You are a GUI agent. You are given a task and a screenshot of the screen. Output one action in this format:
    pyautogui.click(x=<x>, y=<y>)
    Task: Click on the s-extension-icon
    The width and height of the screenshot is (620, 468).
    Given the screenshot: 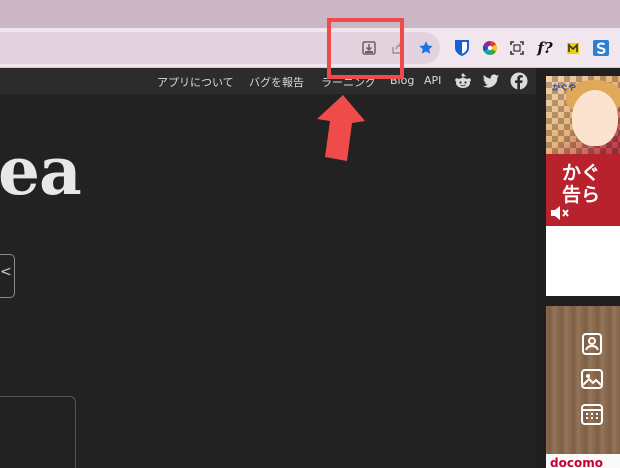 What is the action you would take?
    pyautogui.click(x=601, y=48)
    